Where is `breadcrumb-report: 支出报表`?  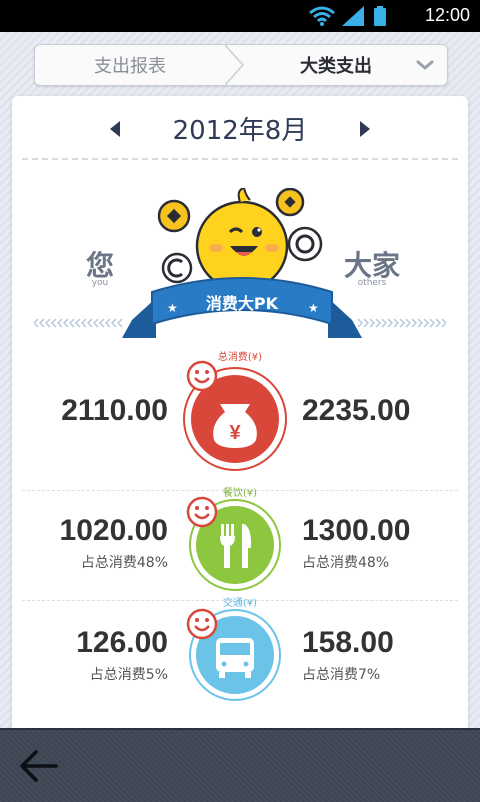 breadcrumb-report: 支出报表 is located at coordinates (130, 65).